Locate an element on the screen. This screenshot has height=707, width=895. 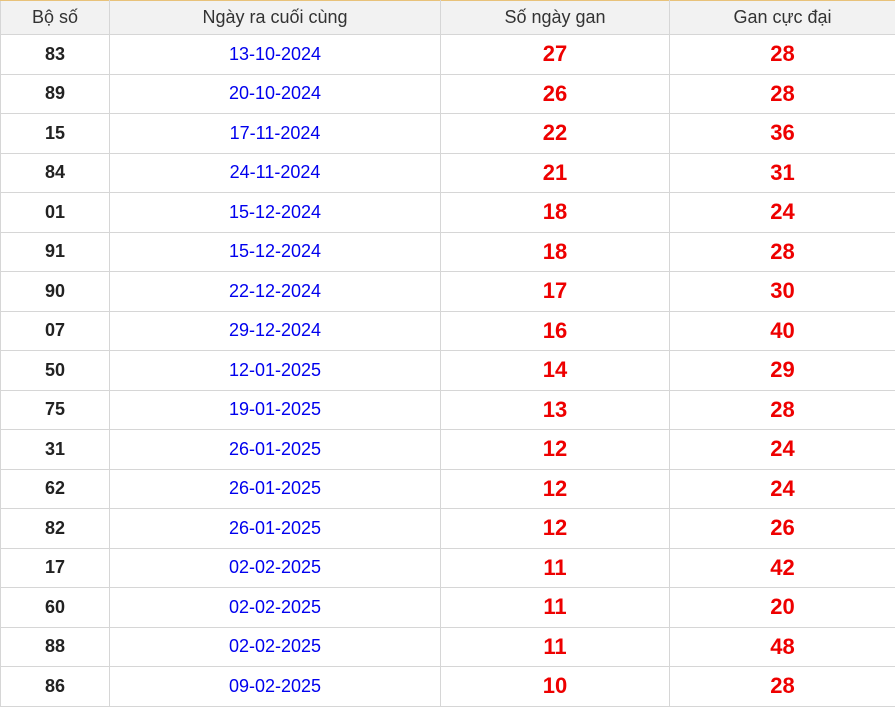
table-row: 83 13-10-2024 27 28 is located at coordinates (447, 54).